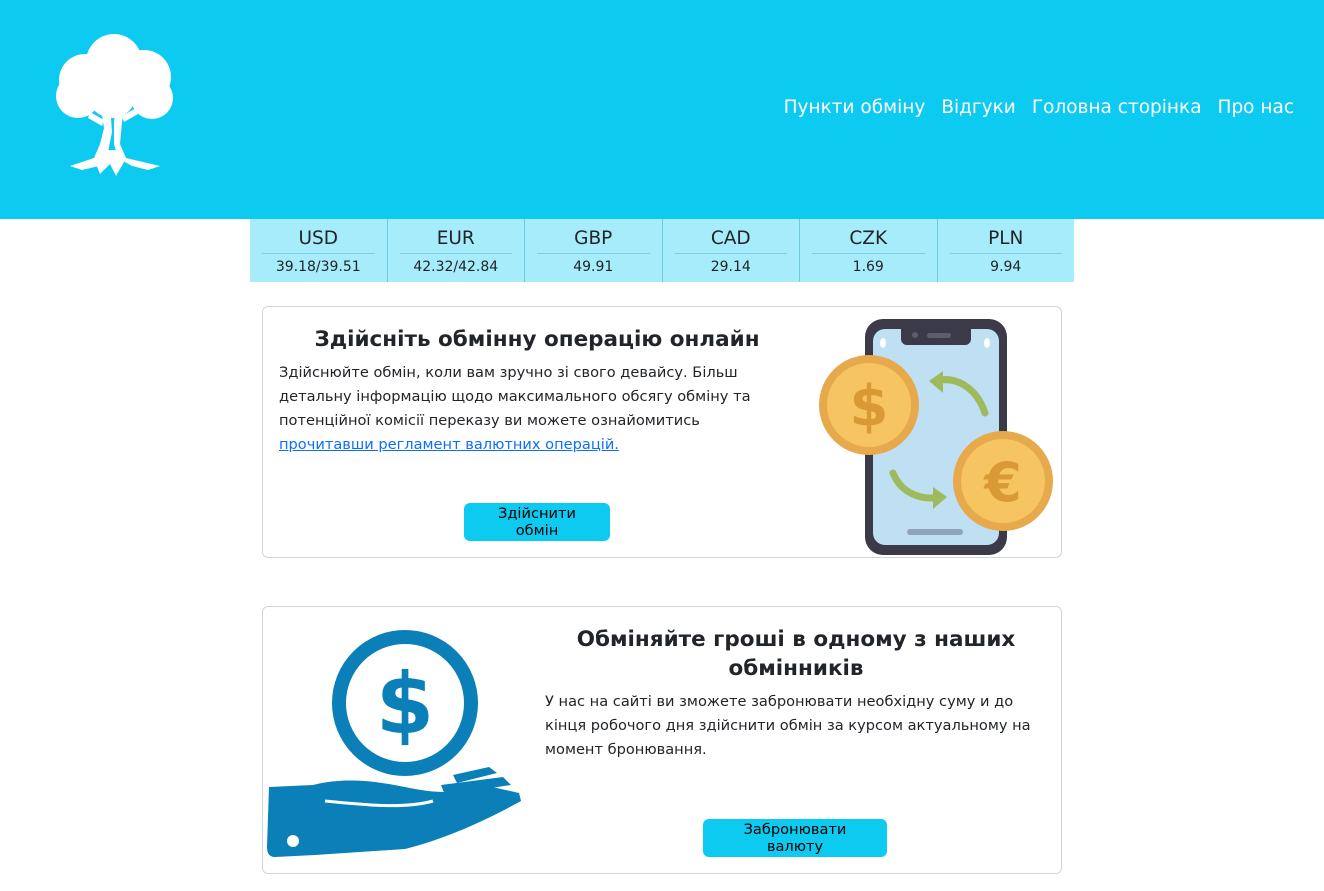 The width and height of the screenshot is (1324, 891). I want to click on nav-exchange-points: Пункти обміну, so click(855, 108).